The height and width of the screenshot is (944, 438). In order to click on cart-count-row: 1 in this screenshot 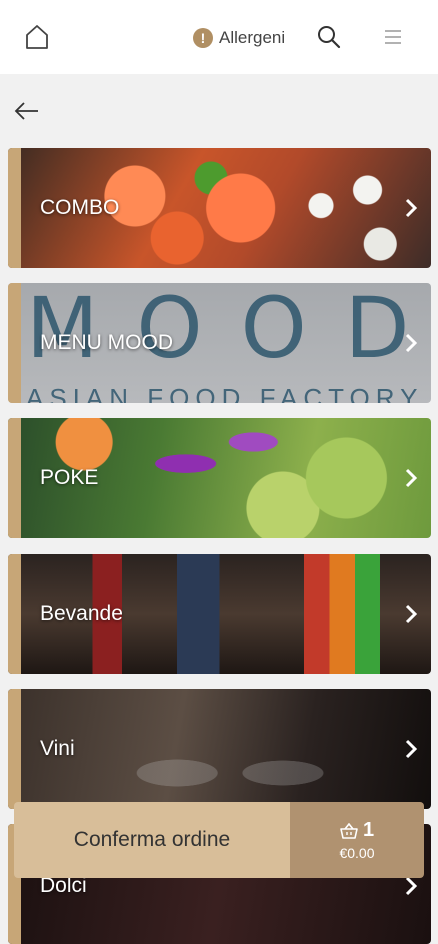, I will do `click(357, 830)`.